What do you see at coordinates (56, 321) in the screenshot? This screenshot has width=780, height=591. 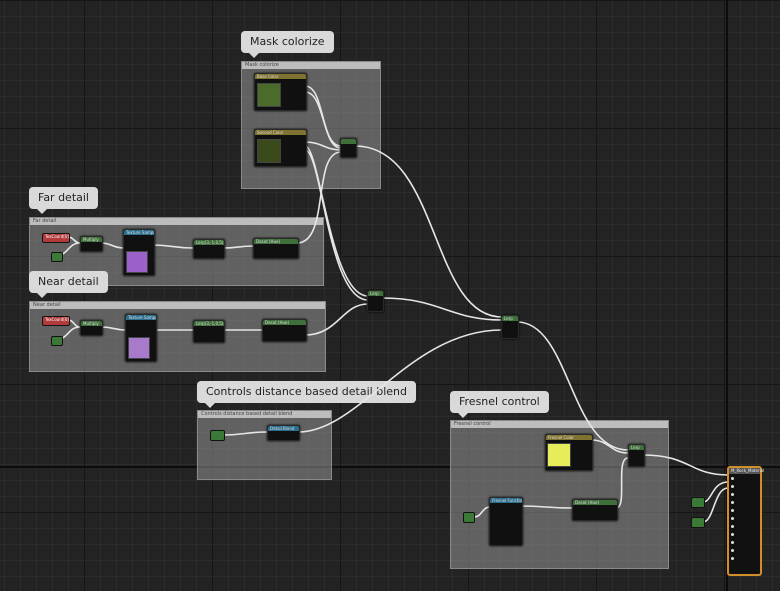 I see `near-texcoord-node: TexCoord[0]` at bounding box center [56, 321].